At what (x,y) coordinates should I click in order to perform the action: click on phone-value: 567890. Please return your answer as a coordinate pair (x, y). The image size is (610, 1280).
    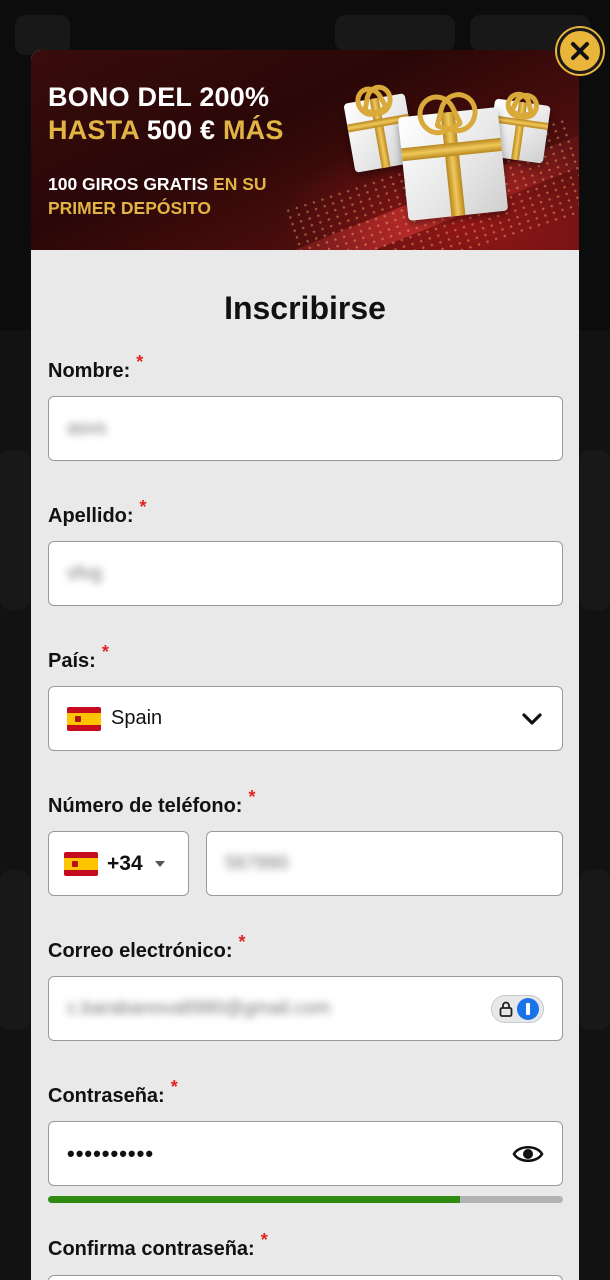
    Looking at the image, I should click on (257, 863).